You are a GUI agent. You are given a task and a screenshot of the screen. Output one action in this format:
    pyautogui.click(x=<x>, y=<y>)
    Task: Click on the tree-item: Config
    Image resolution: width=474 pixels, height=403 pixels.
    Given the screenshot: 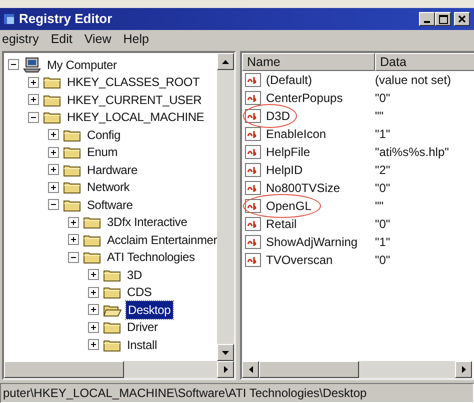 What is the action you would take?
    pyautogui.click(x=103, y=135)
    